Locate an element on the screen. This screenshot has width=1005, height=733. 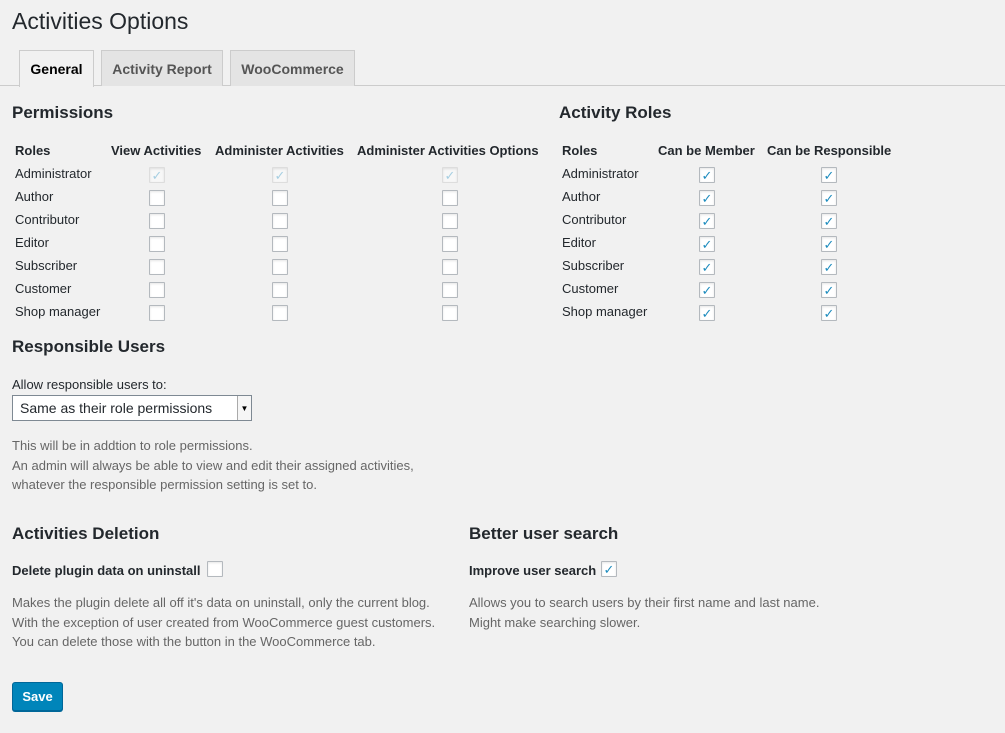
permissions-role-subscriber: Subscriber is located at coordinates (46, 265).